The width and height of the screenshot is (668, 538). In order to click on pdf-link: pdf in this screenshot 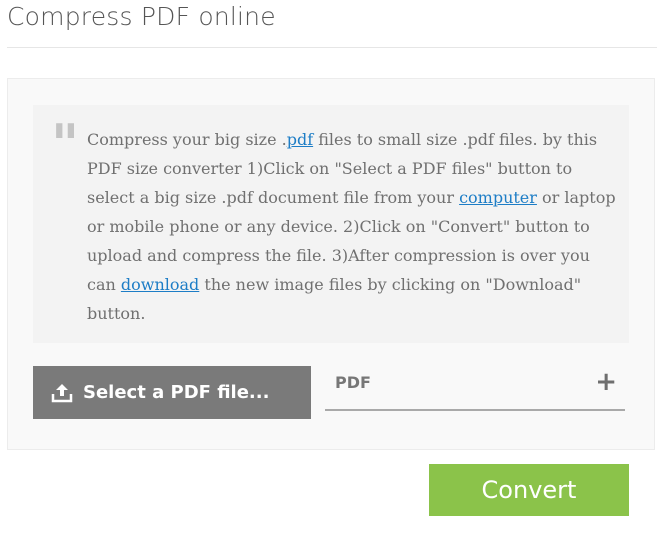, I will do `click(300, 139)`.